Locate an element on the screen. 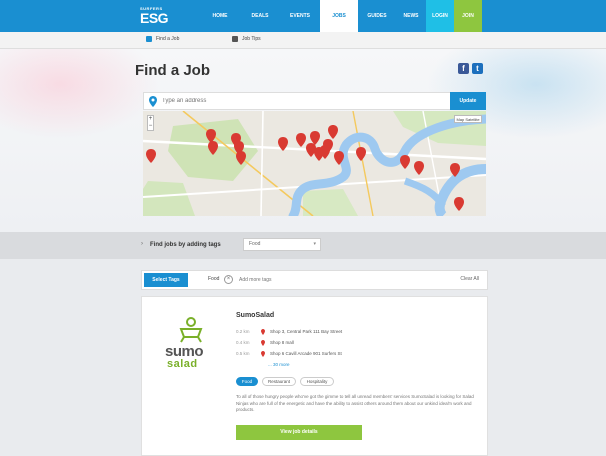 The height and width of the screenshot is (456, 606). logo-word-salad: salad is located at coordinates (182, 364).